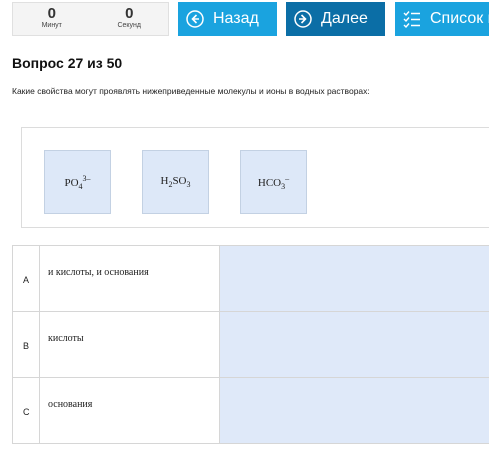 This screenshot has width=489, height=467. I want to click on chip-formula: PO43–, so click(77, 182).